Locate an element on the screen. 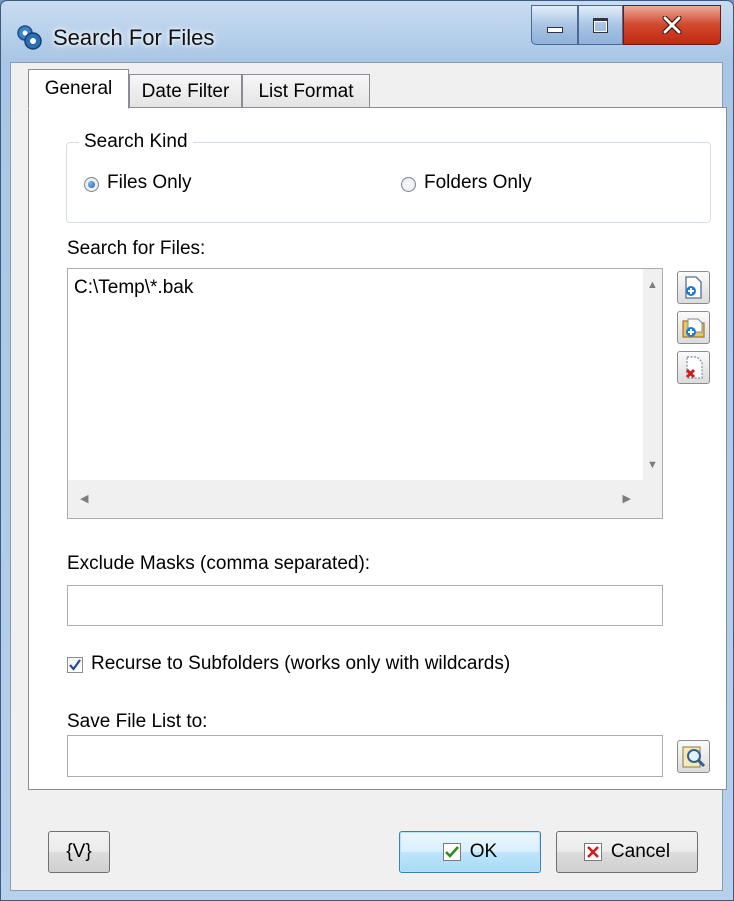 The height and width of the screenshot is (901, 734). list-item: C:\Temp\*.bak is located at coordinates (133, 288).